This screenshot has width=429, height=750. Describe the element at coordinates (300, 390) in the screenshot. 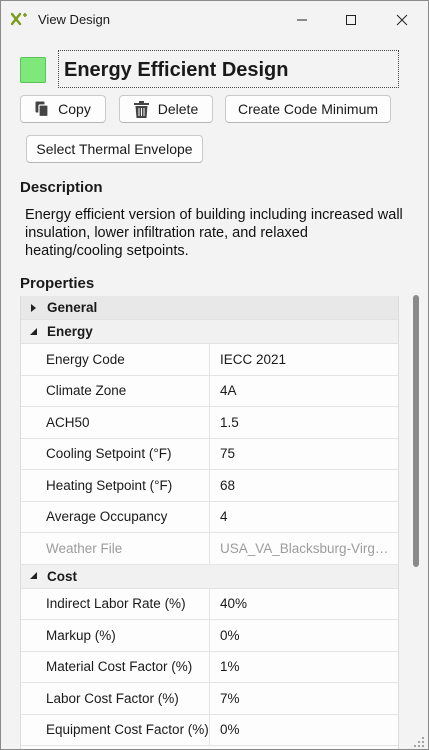

I see `property-value: 4A` at that location.